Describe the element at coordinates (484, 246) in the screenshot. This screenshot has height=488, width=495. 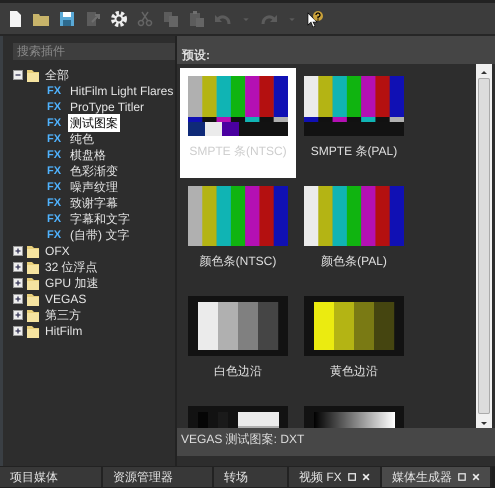
I see `scrollbar` at that location.